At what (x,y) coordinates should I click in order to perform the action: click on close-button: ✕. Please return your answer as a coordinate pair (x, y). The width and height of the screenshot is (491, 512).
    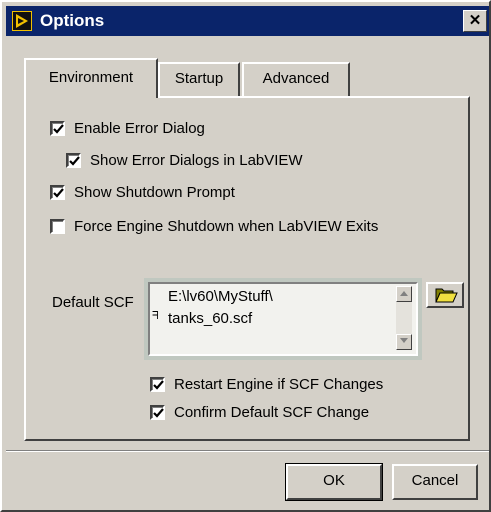
    Looking at the image, I should click on (475, 21).